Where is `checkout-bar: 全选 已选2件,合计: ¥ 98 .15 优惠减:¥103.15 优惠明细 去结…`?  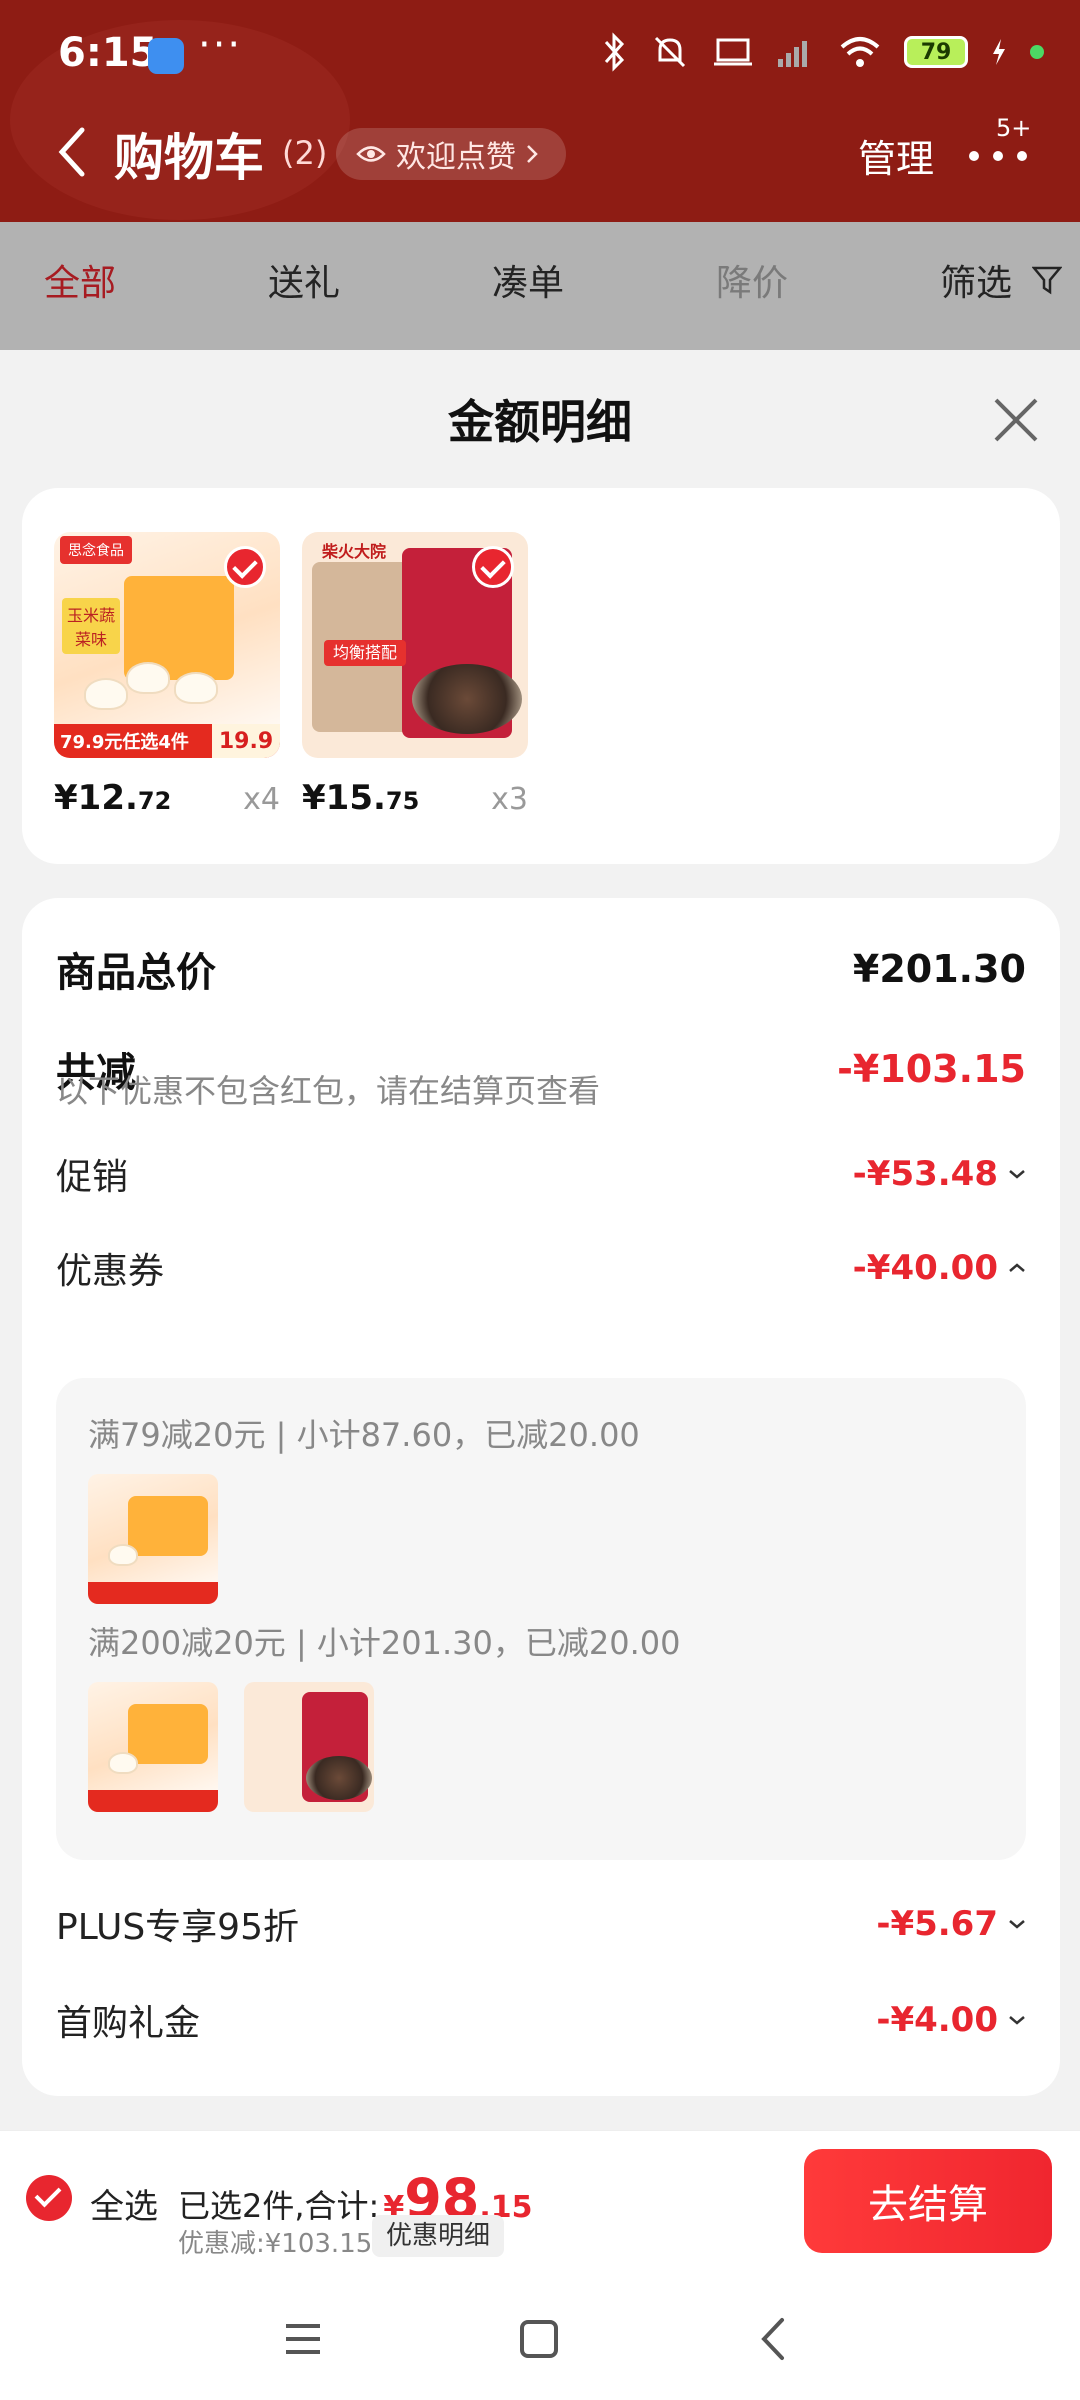
checkout-bar: 全选 已选2件,合计: ¥ 98 .15 优惠减:¥103.15 优惠明细 去结… is located at coordinates (540, 2200).